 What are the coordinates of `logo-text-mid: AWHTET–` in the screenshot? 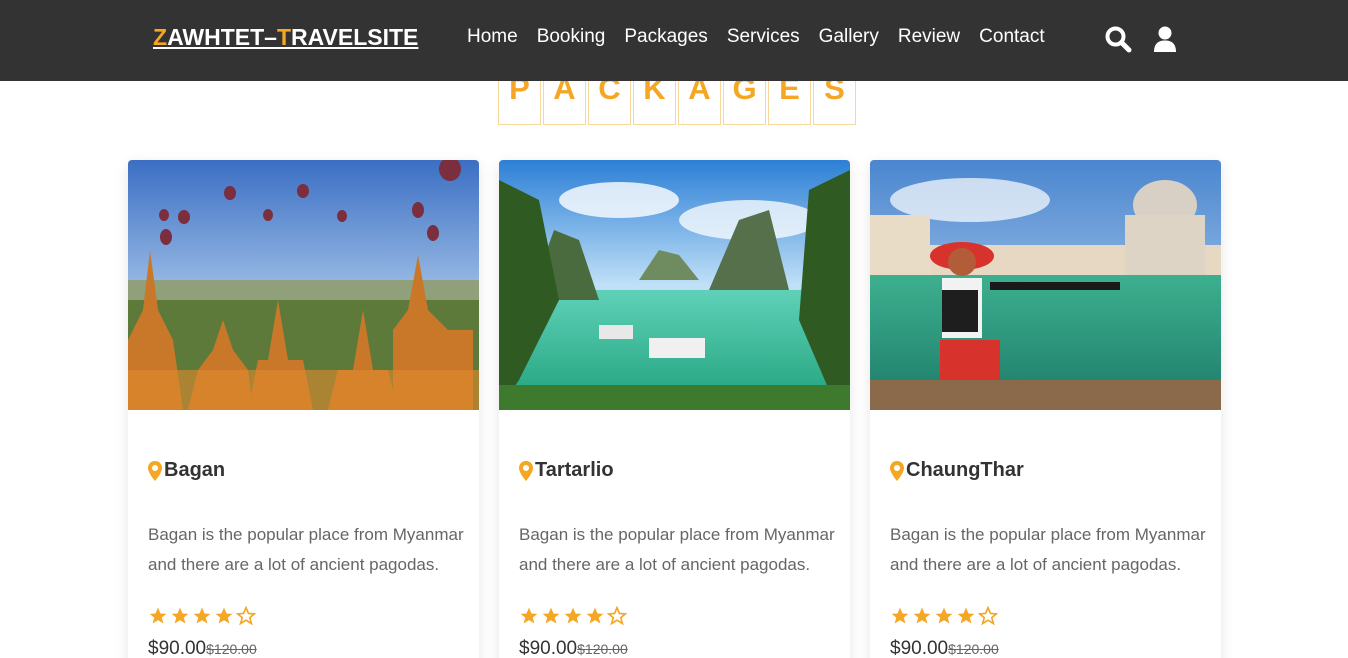 It's located at (222, 37).